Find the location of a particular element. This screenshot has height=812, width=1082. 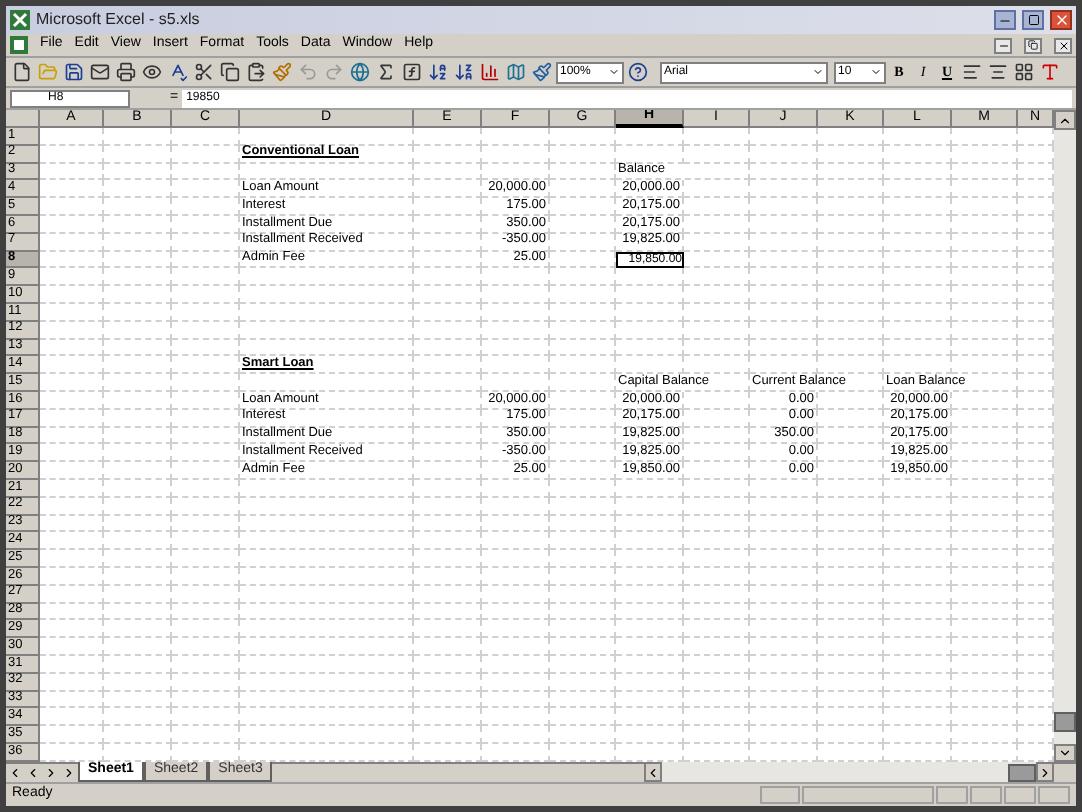

drawing-icon is located at coordinates (542, 72).